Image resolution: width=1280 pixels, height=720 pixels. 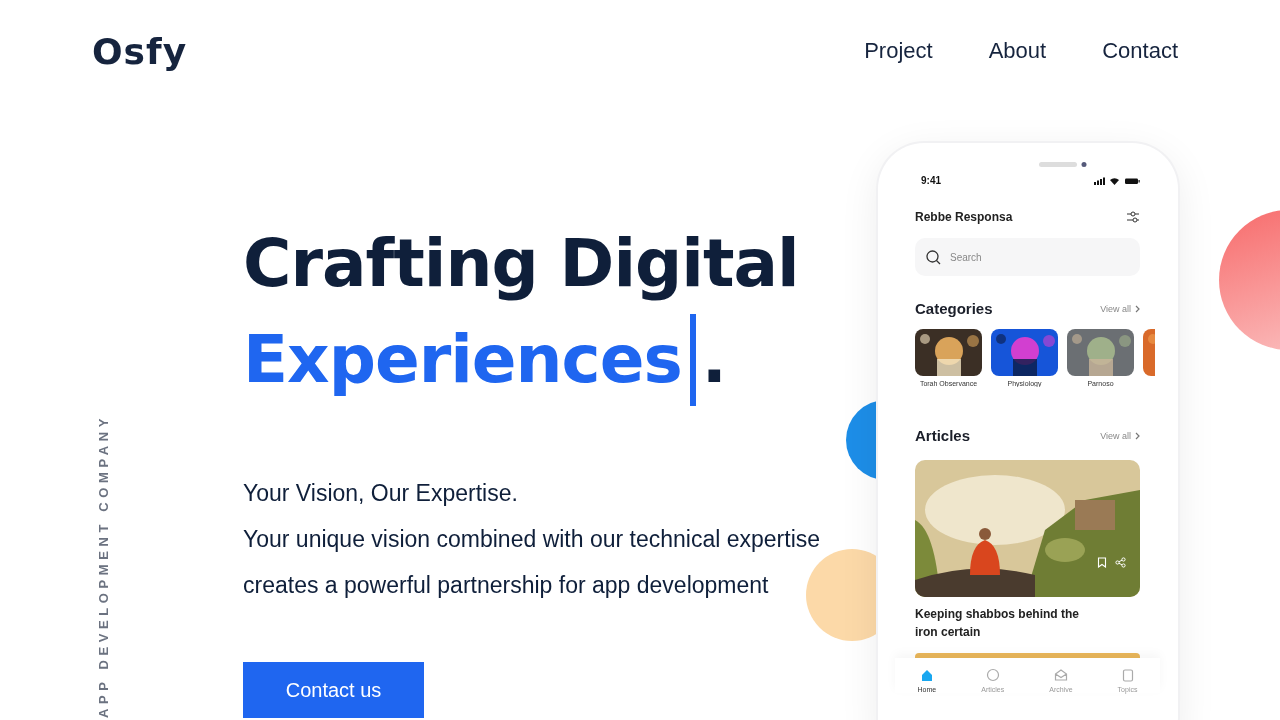 What do you see at coordinates (1102, 562) in the screenshot?
I see `bookmark-icon` at bounding box center [1102, 562].